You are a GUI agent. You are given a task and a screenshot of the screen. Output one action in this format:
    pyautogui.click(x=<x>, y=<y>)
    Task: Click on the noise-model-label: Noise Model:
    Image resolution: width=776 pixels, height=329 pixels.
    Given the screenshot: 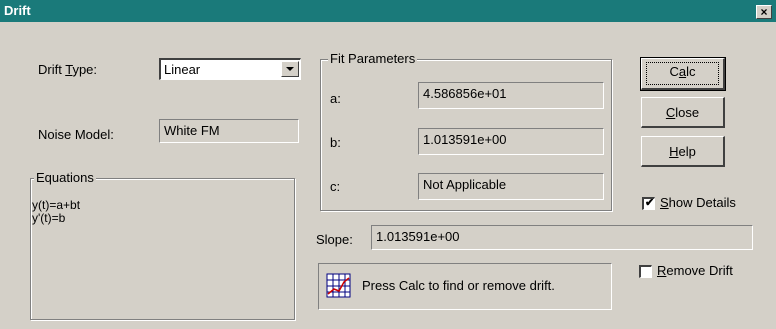 What is the action you would take?
    pyautogui.click(x=76, y=134)
    